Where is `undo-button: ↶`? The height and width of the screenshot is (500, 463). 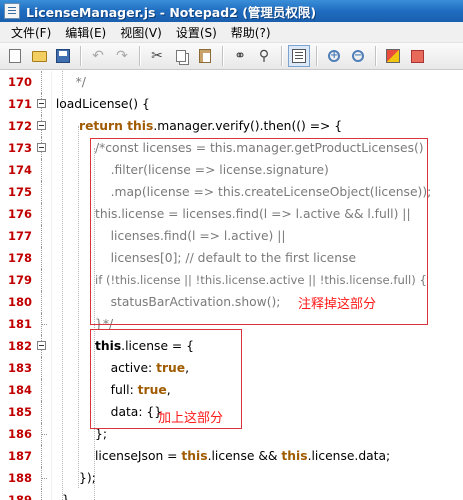 undo-button: ↶ is located at coordinates (98, 56).